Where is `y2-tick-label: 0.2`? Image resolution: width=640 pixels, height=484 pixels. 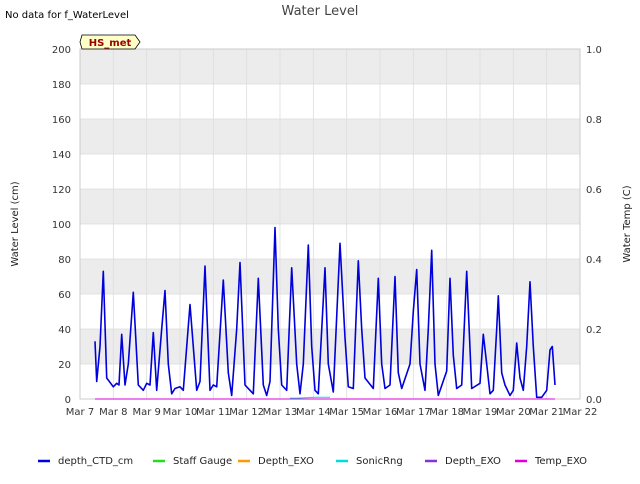
y2-tick-label: 0.2 is located at coordinates (594, 330).